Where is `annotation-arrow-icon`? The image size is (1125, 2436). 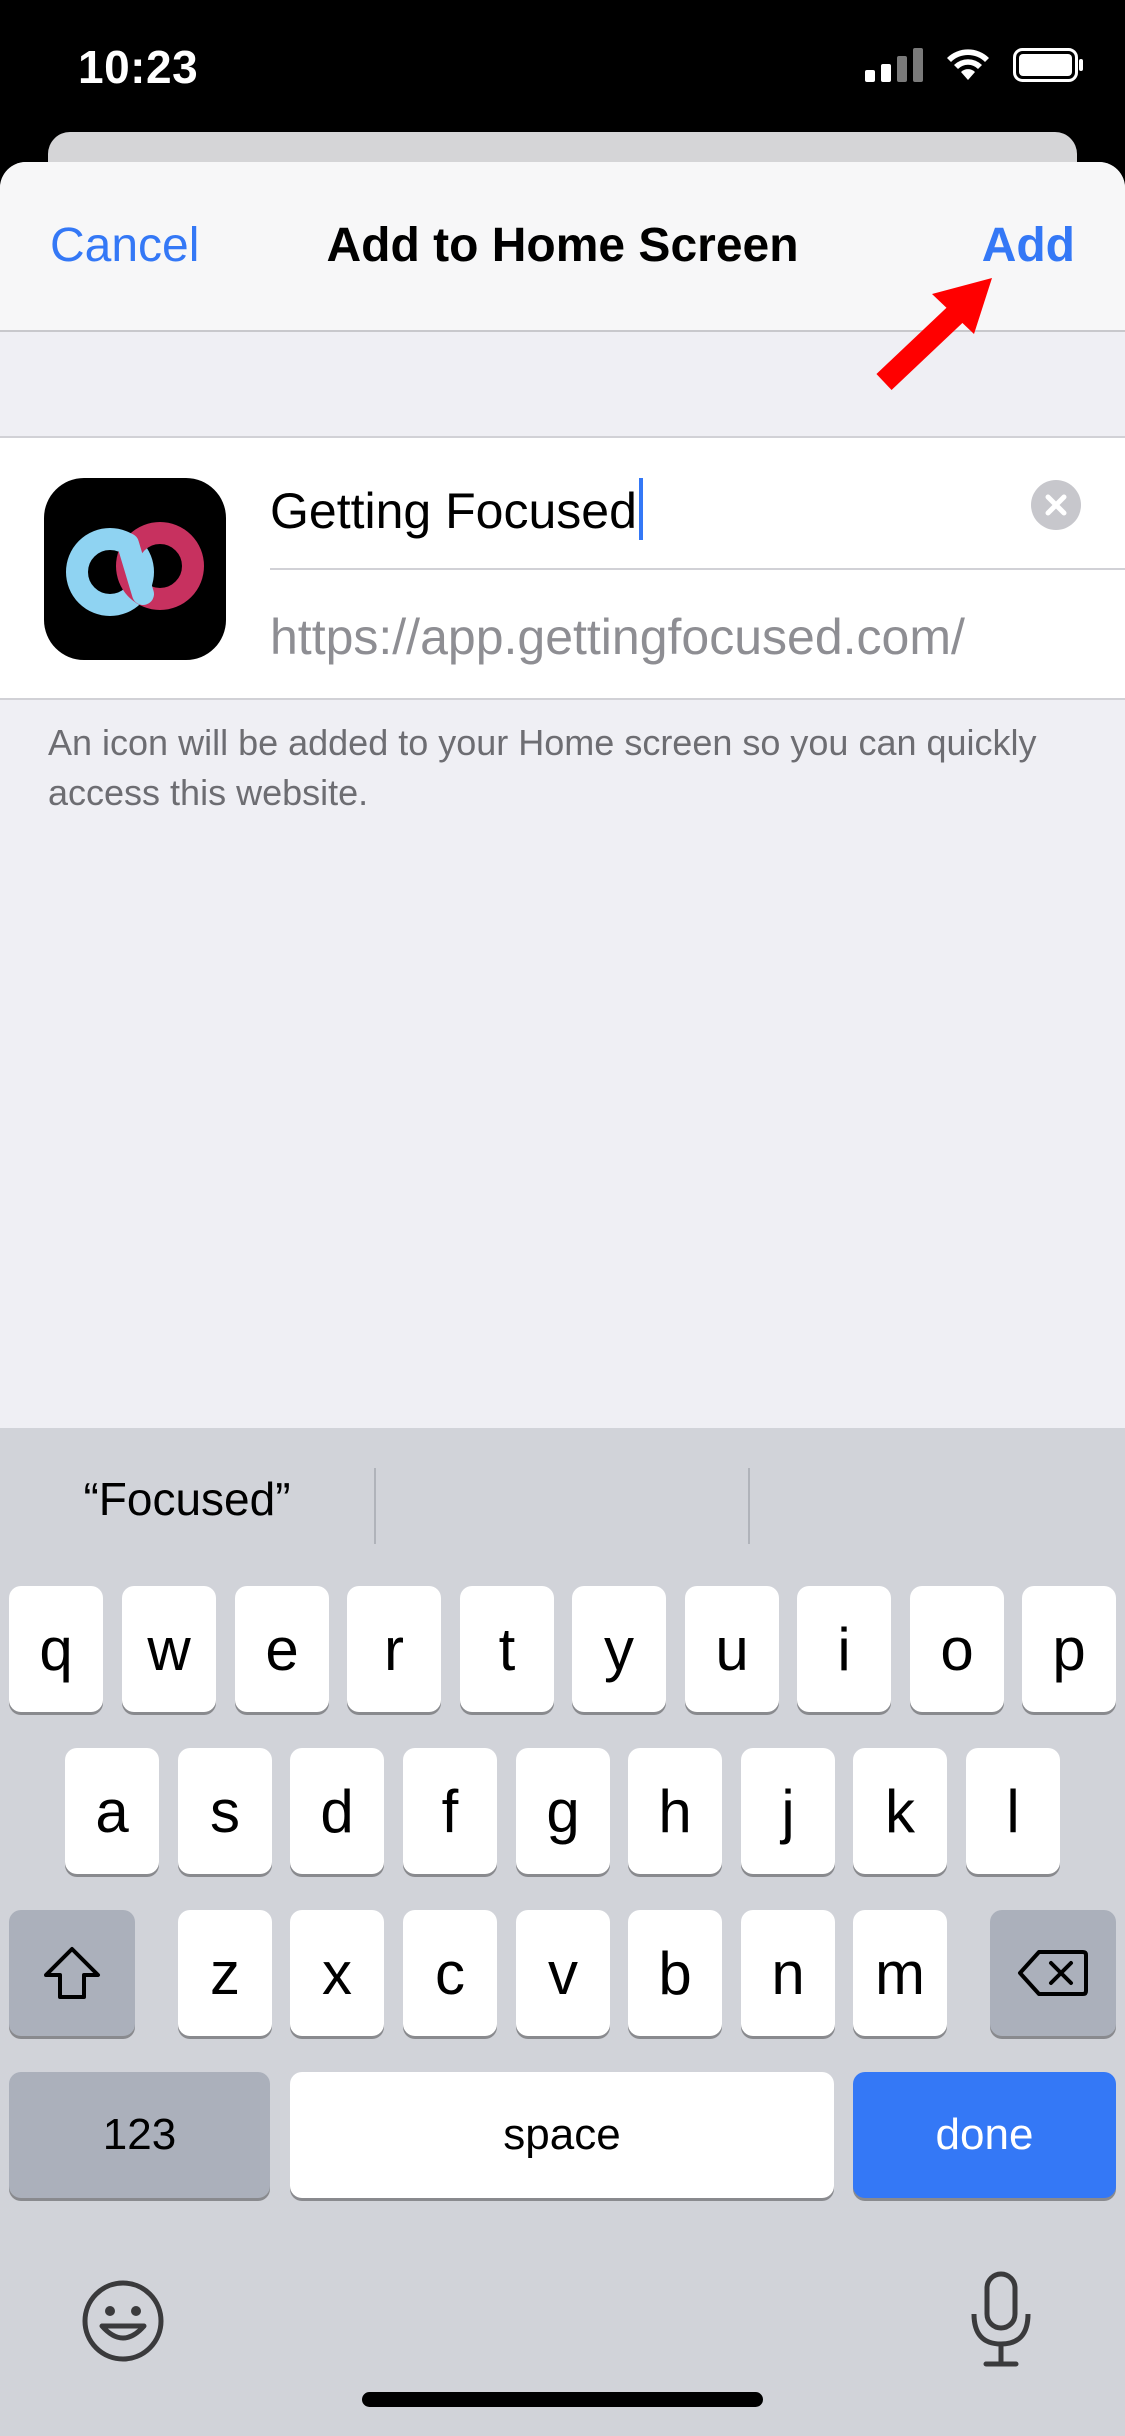
annotation-arrow-icon is located at coordinates (934, 334).